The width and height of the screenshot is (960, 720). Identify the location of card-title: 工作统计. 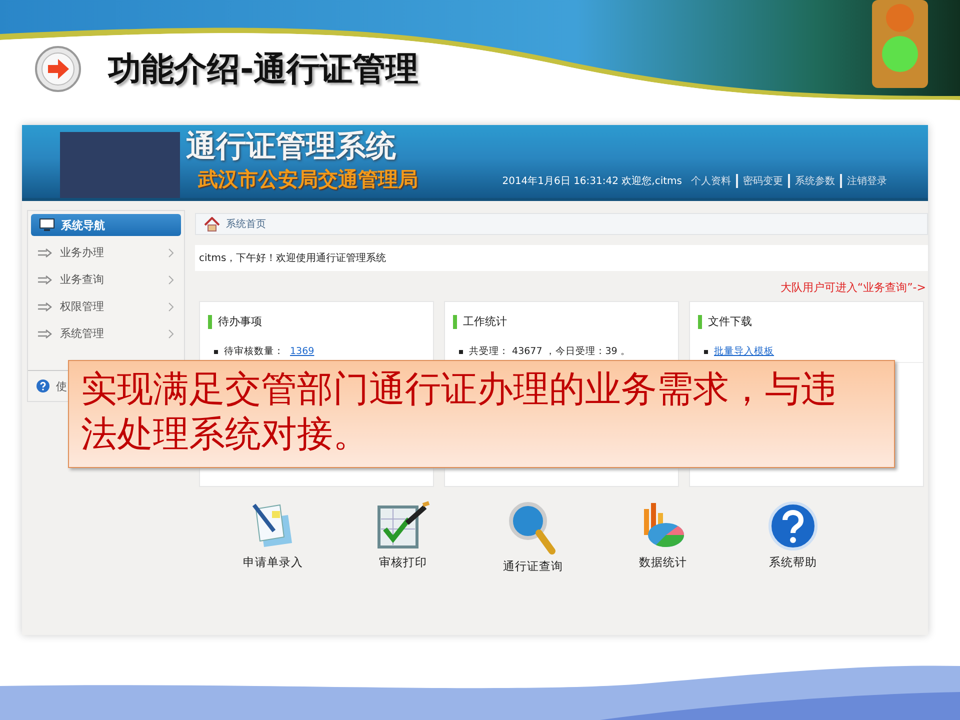
(485, 321).